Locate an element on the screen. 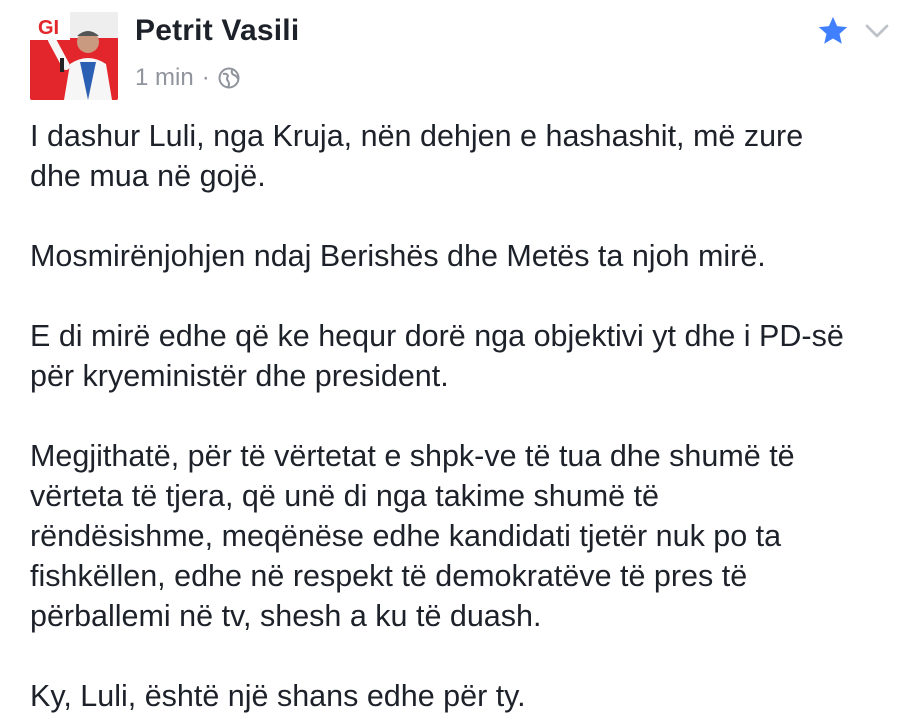  avatar: GI is located at coordinates (74, 56).